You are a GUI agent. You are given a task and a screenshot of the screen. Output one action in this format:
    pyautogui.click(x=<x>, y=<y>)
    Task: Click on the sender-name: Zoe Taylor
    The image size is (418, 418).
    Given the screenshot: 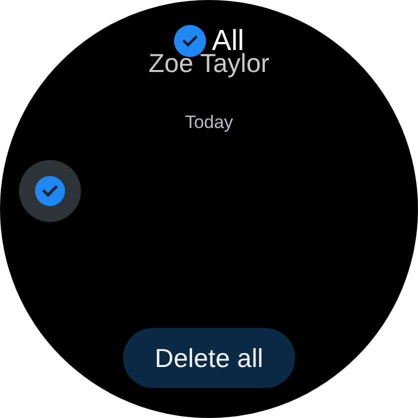 What is the action you would take?
    pyautogui.click(x=209, y=63)
    